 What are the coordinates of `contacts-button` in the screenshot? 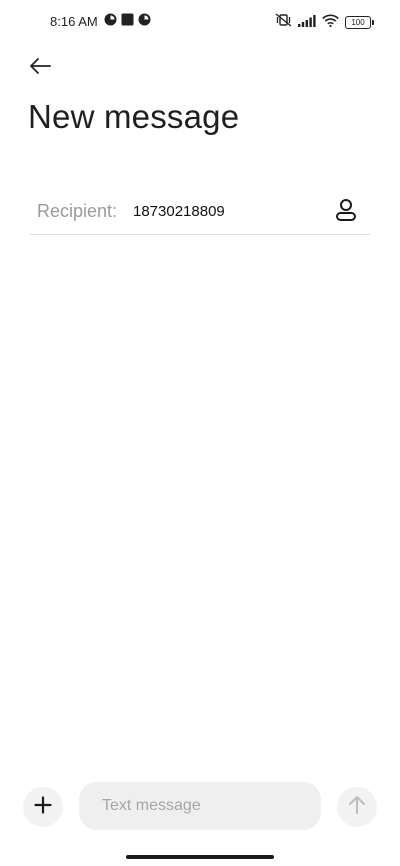 It's located at (346, 212).